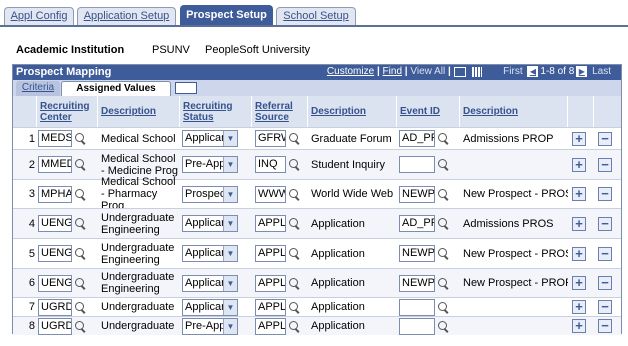 This screenshot has width=628, height=346. Describe the element at coordinates (427, 71) in the screenshot. I see `view-all-link: View All` at that location.